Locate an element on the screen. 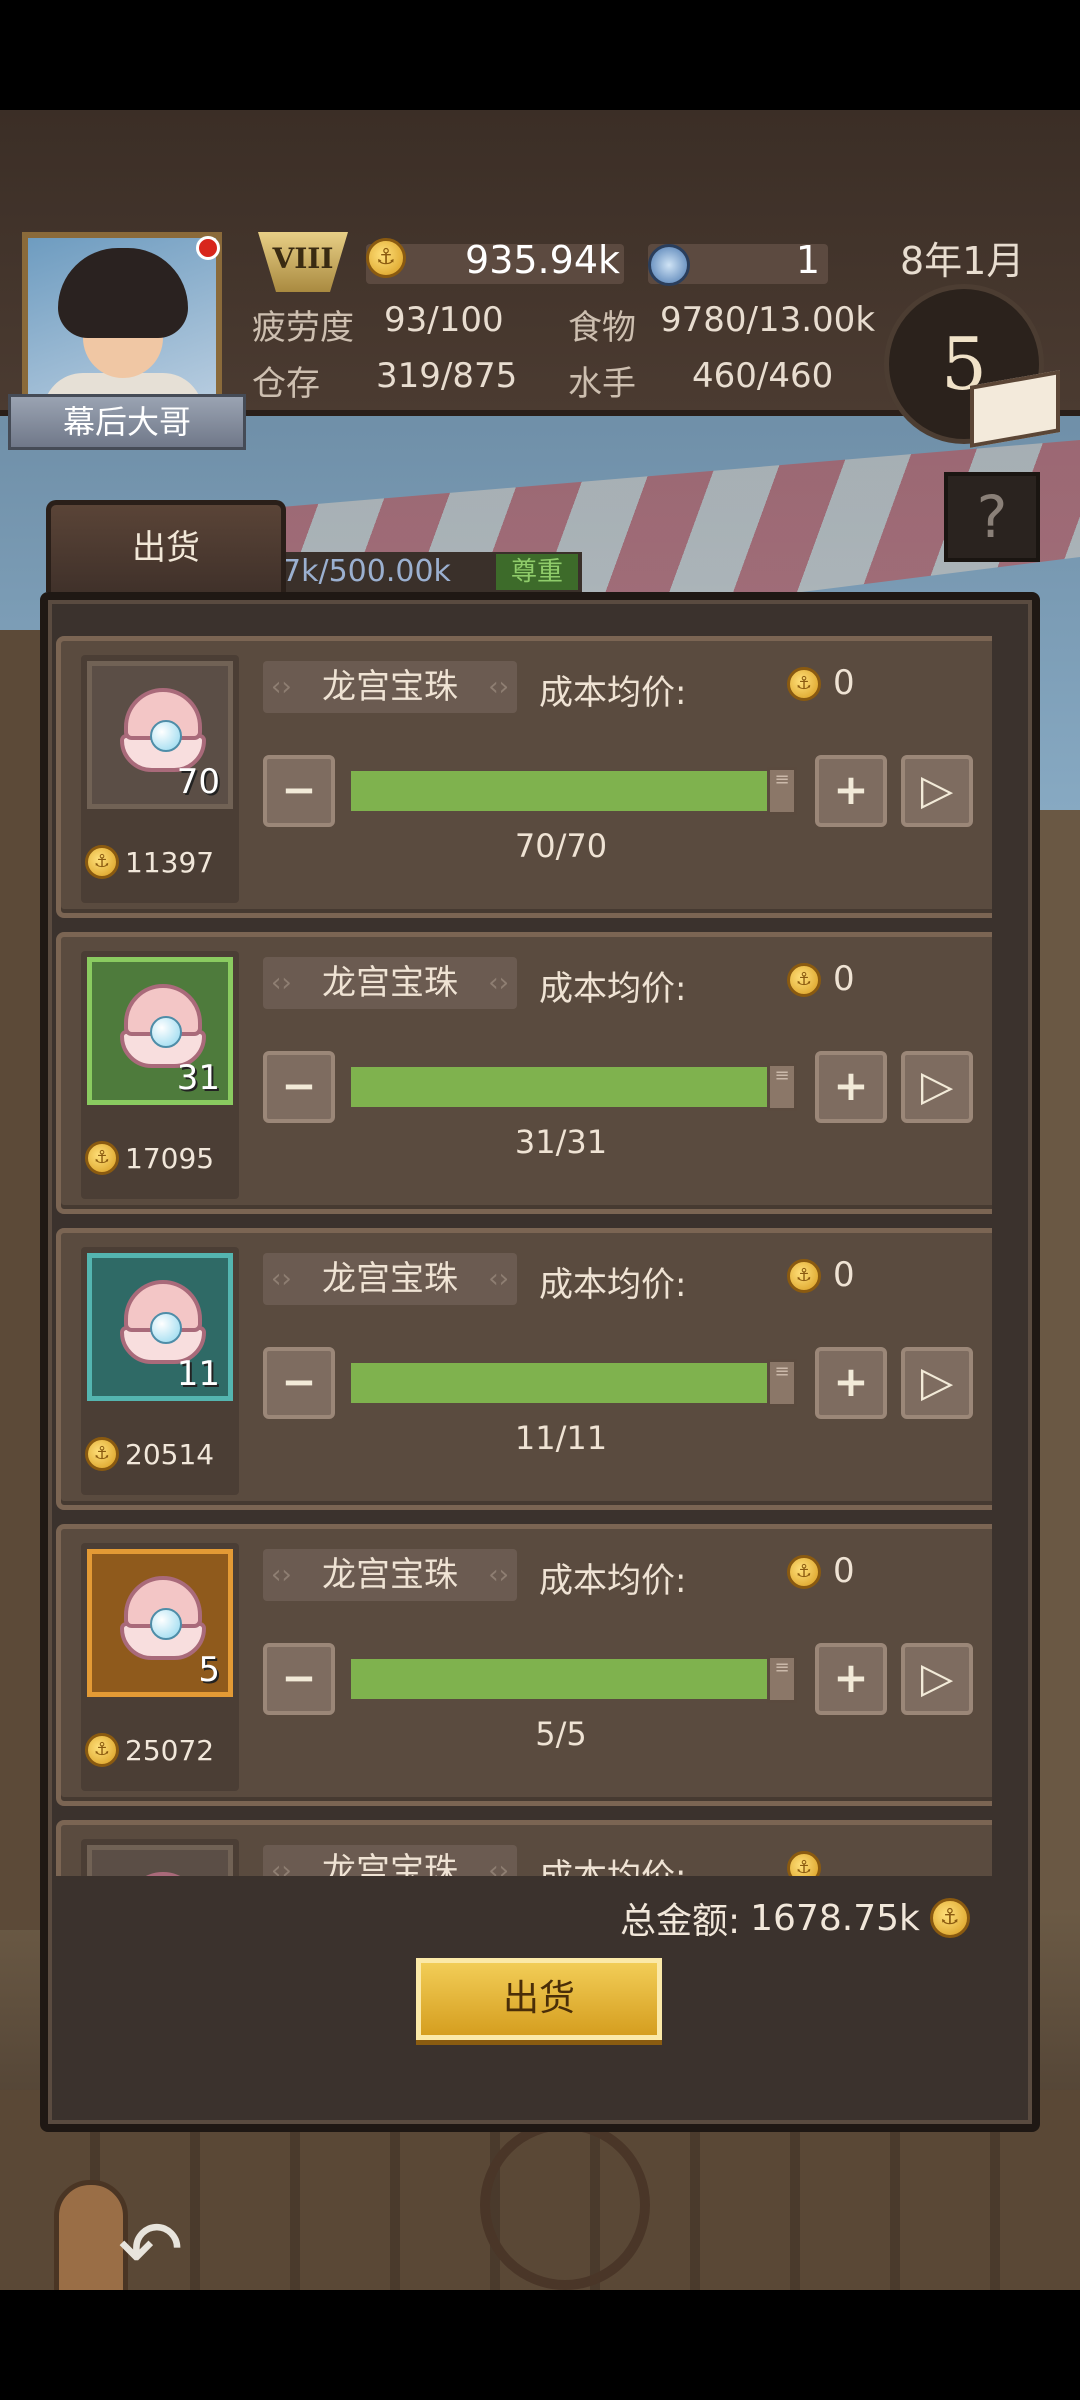 The image size is (1080, 2400). item-thumb-wrap: ⚓ is located at coordinates (160, 1857).